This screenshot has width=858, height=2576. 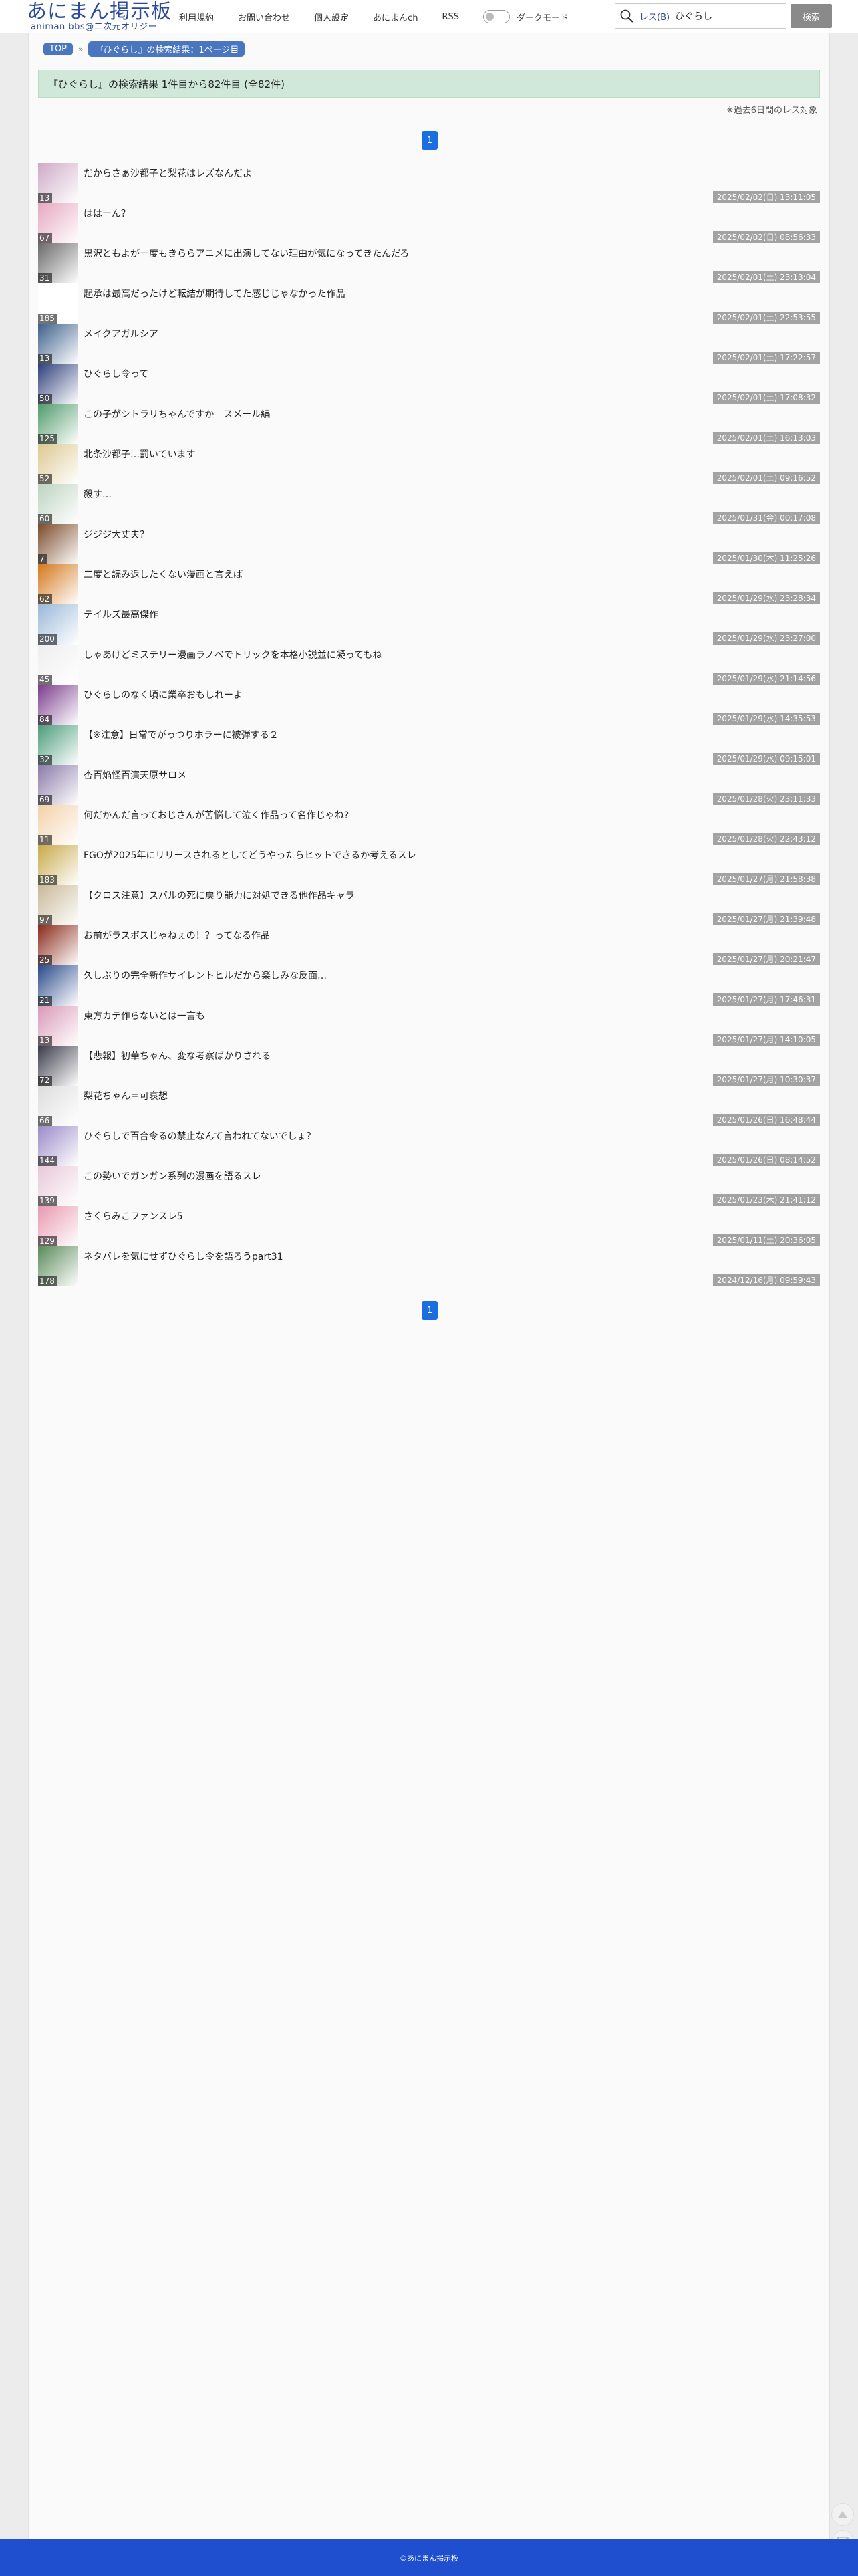 I want to click on thread-thumbnail: 25, so click(x=58, y=945).